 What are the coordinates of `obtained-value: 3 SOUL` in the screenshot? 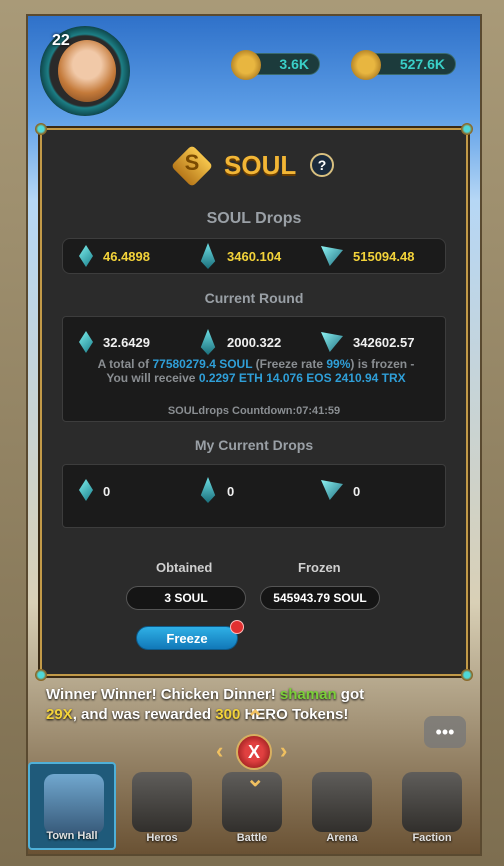 It's located at (186, 598).